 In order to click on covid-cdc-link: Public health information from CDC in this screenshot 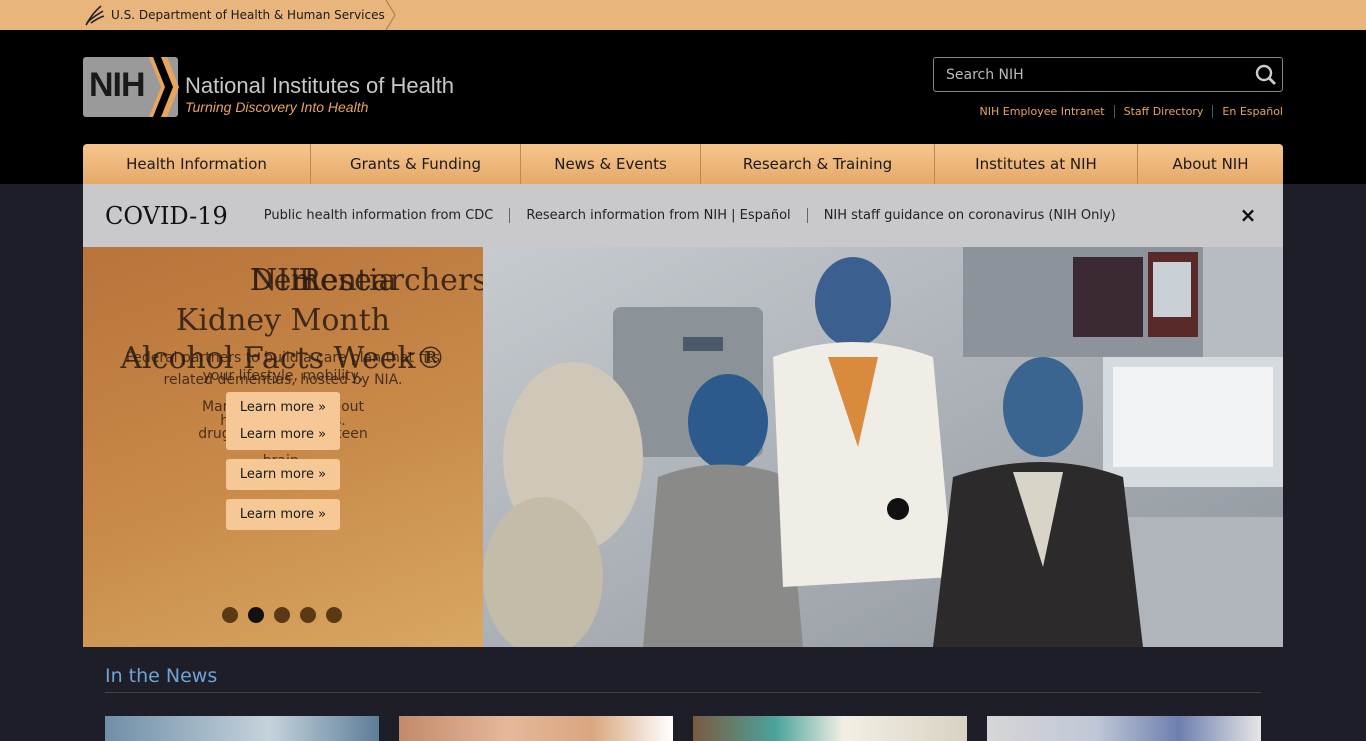, I will do `click(379, 215)`.